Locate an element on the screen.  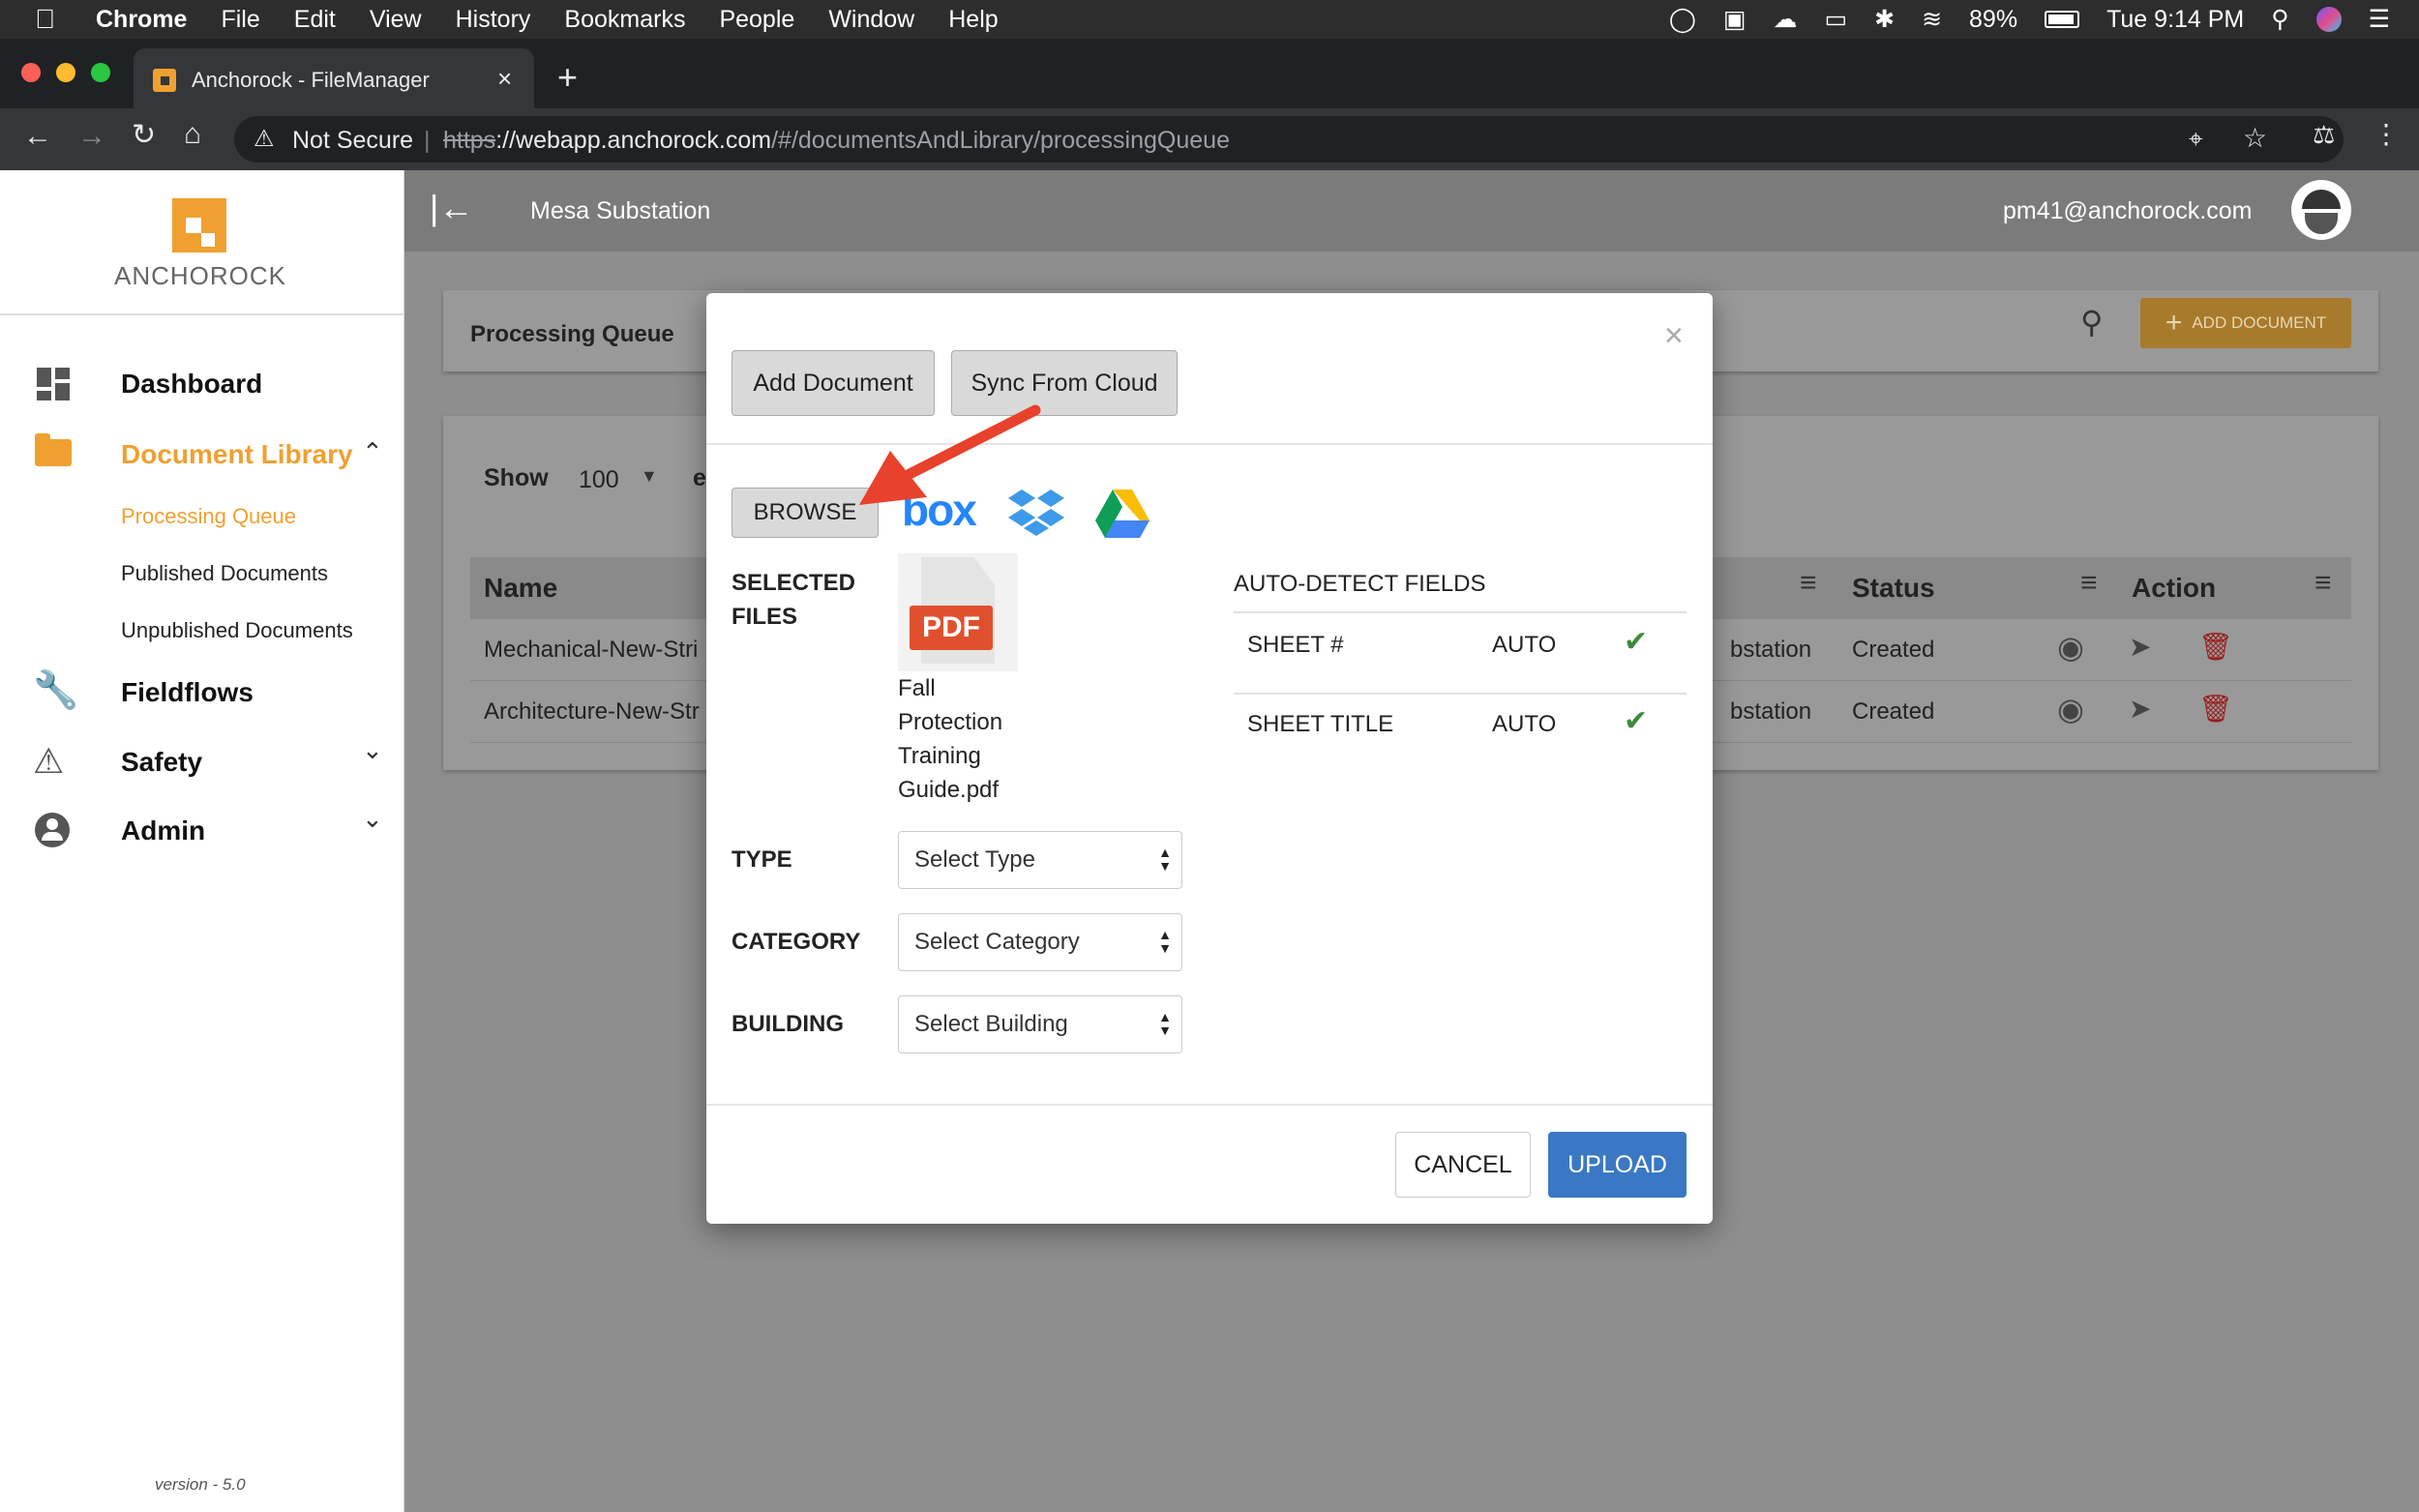
cloud-icon: ☁ is located at coordinates (1785, 20).